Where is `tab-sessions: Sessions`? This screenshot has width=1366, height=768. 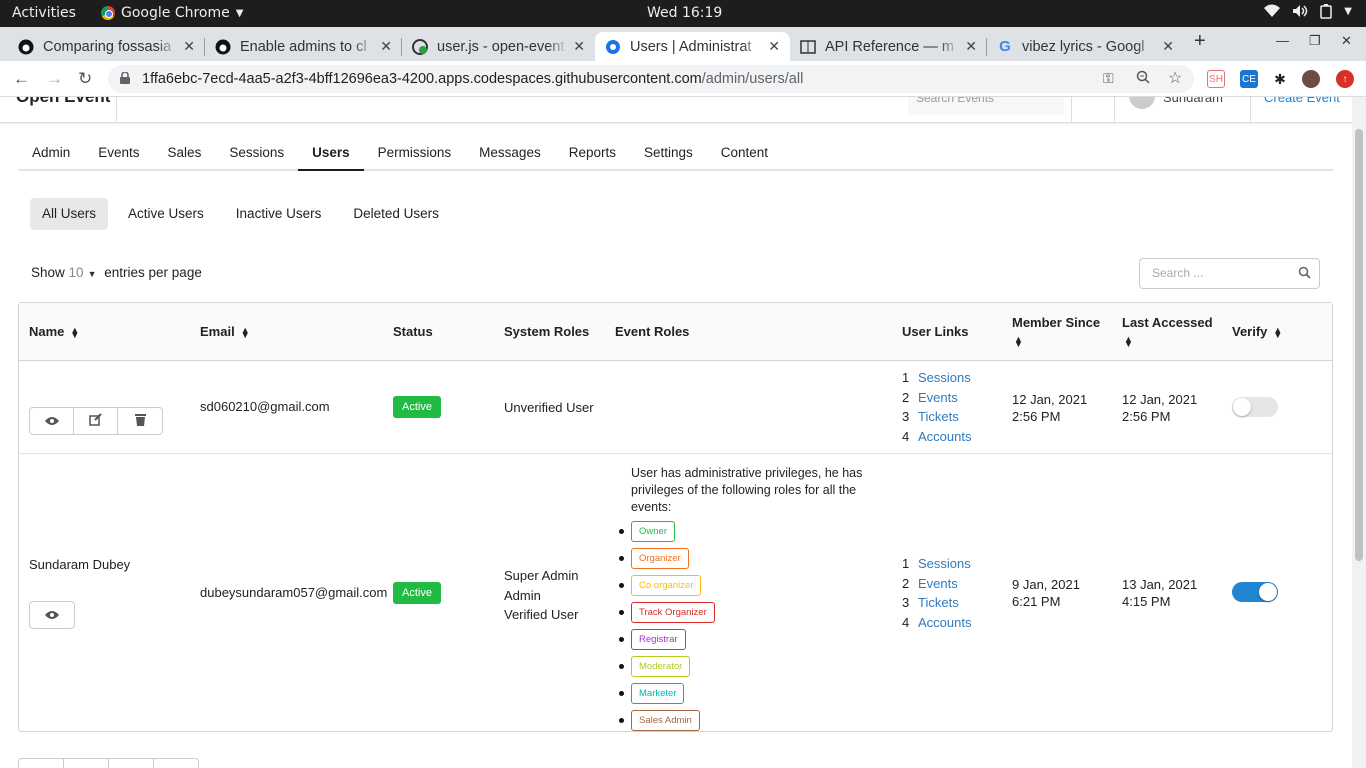
tab-sessions: Sessions is located at coordinates (256, 151).